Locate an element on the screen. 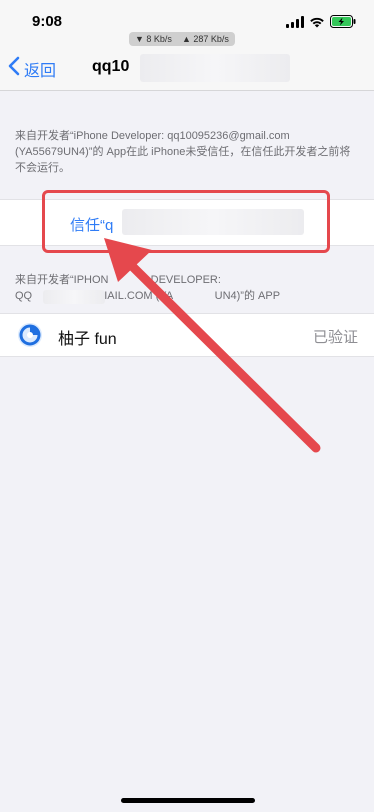 The width and height of the screenshot is (374, 812). redacted-email-blur is located at coordinates (74, 297).